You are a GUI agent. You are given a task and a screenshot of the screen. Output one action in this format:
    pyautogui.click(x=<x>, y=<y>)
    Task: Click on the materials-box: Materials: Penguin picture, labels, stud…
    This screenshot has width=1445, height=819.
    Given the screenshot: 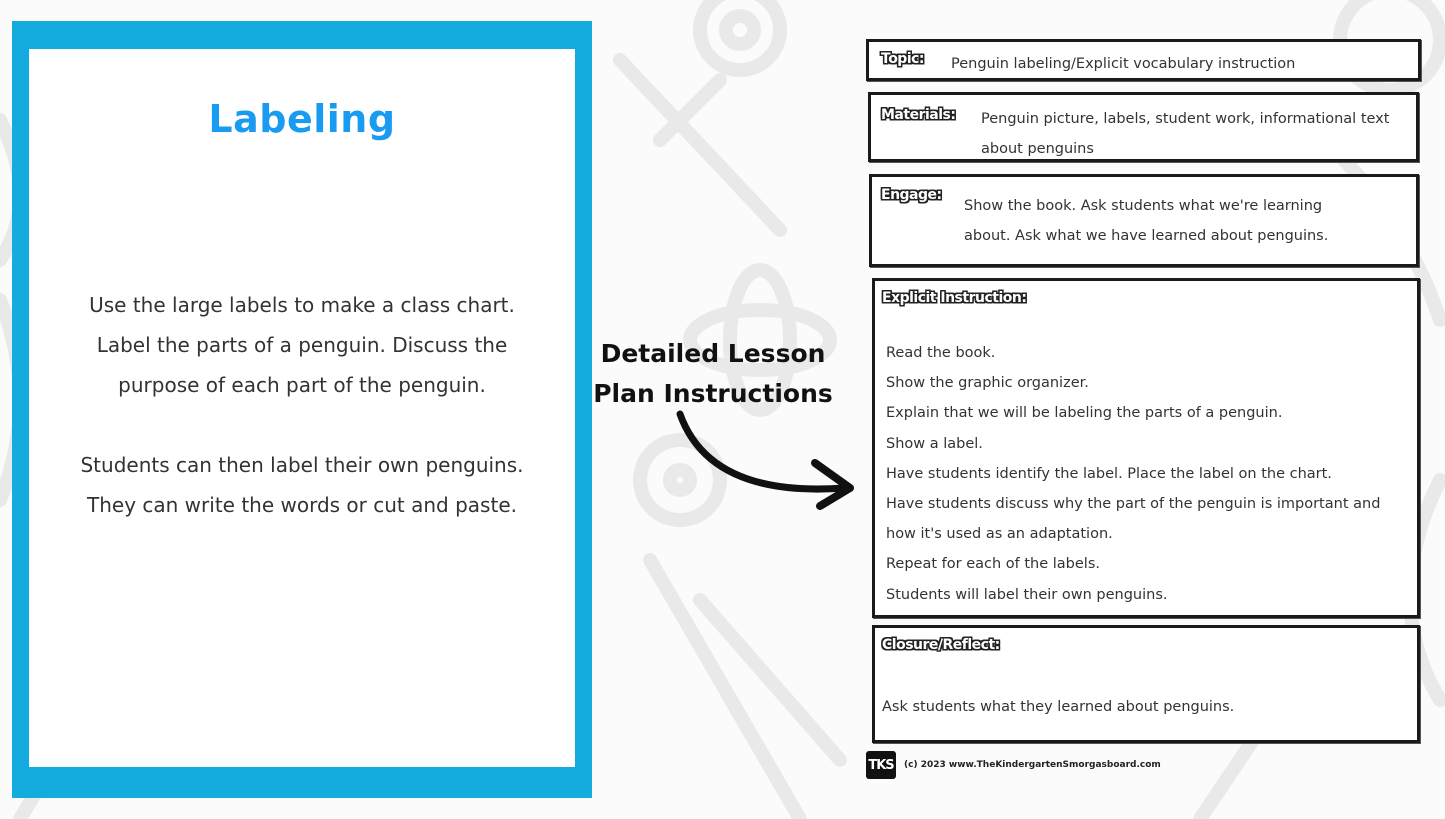 What is the action you would take?
    pyautogui.click(x=1143, y=127)
    